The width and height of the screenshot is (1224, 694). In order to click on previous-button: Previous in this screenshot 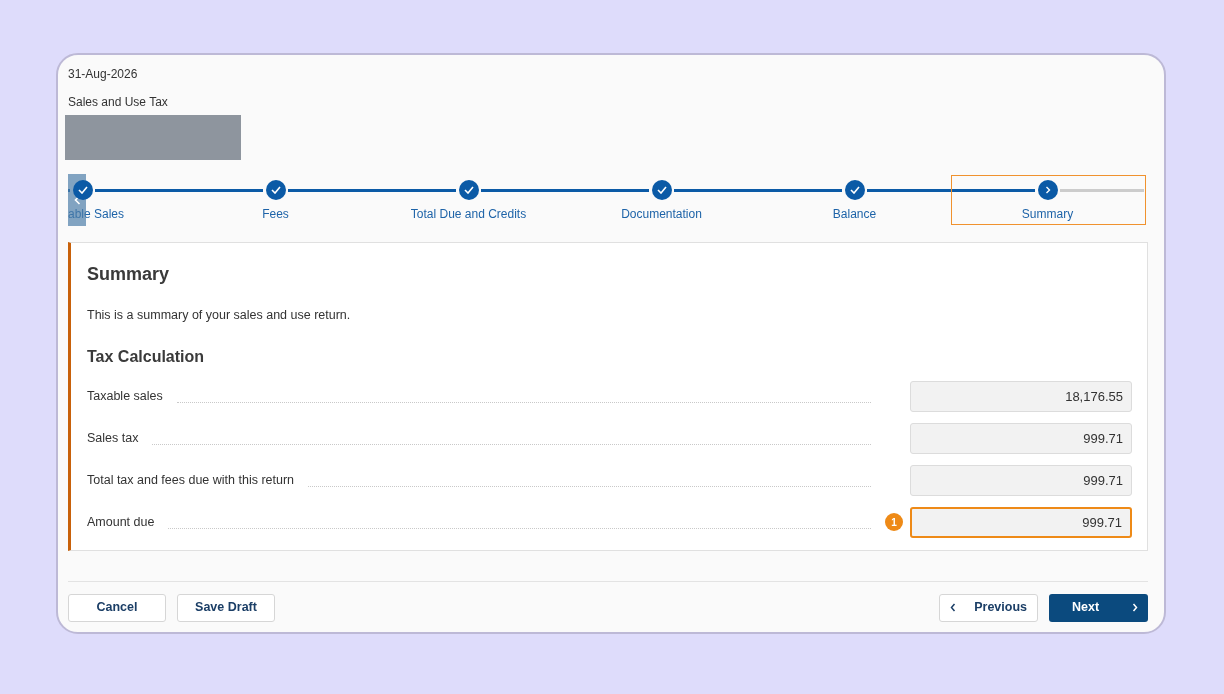, I will do `click(988, 607)`.